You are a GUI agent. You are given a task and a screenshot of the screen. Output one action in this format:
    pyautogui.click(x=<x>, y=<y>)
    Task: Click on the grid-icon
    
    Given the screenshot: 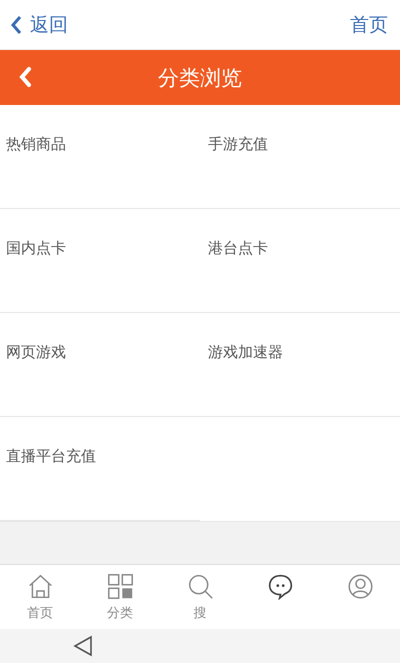 What is the action you would take?
    pyautogui.click(x=120, y=586)
    